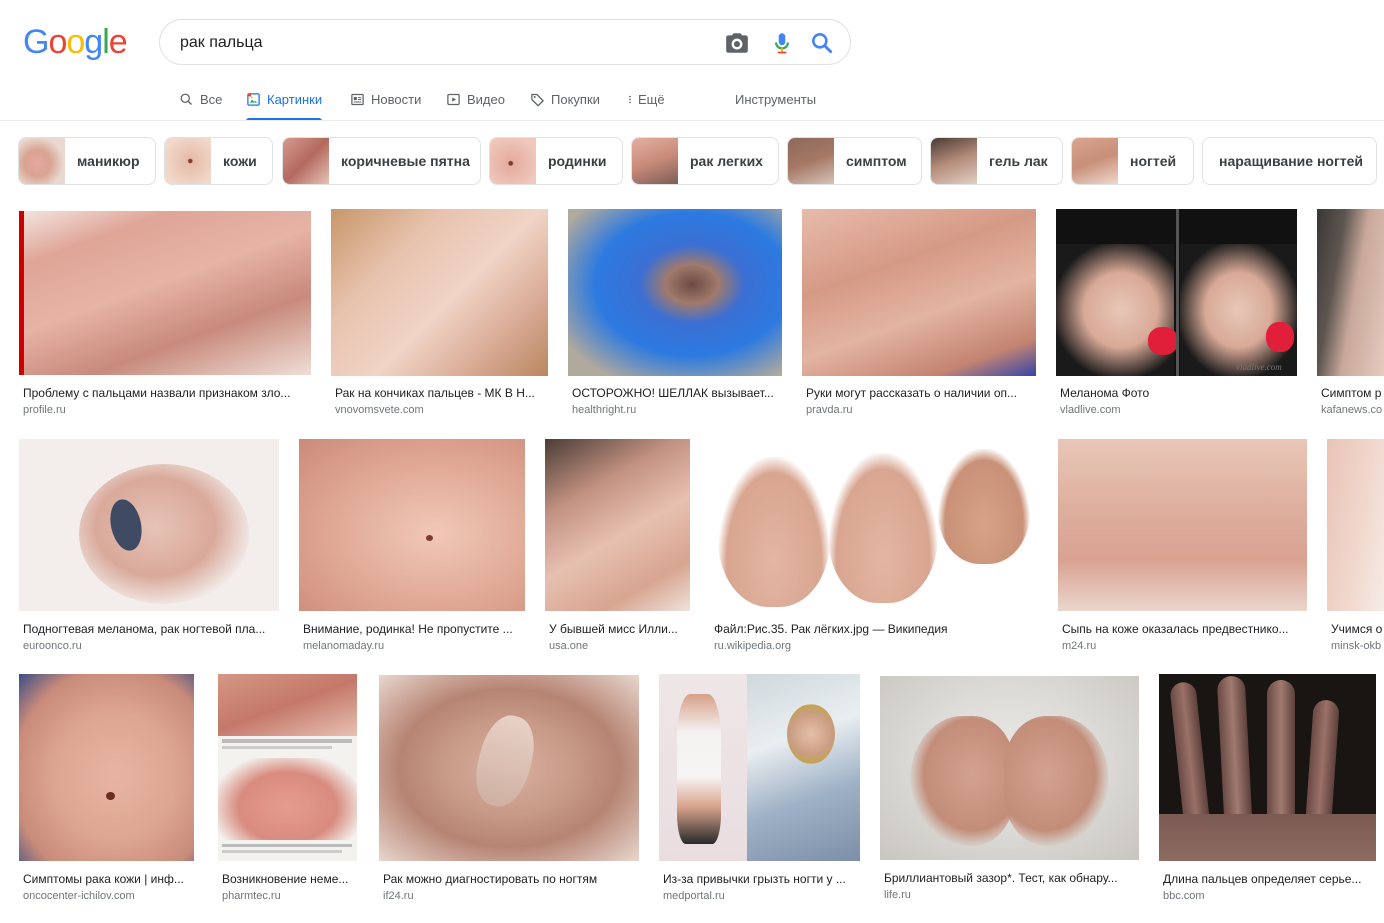  I want to click on tab-images: Картинки, so click(284, 99).